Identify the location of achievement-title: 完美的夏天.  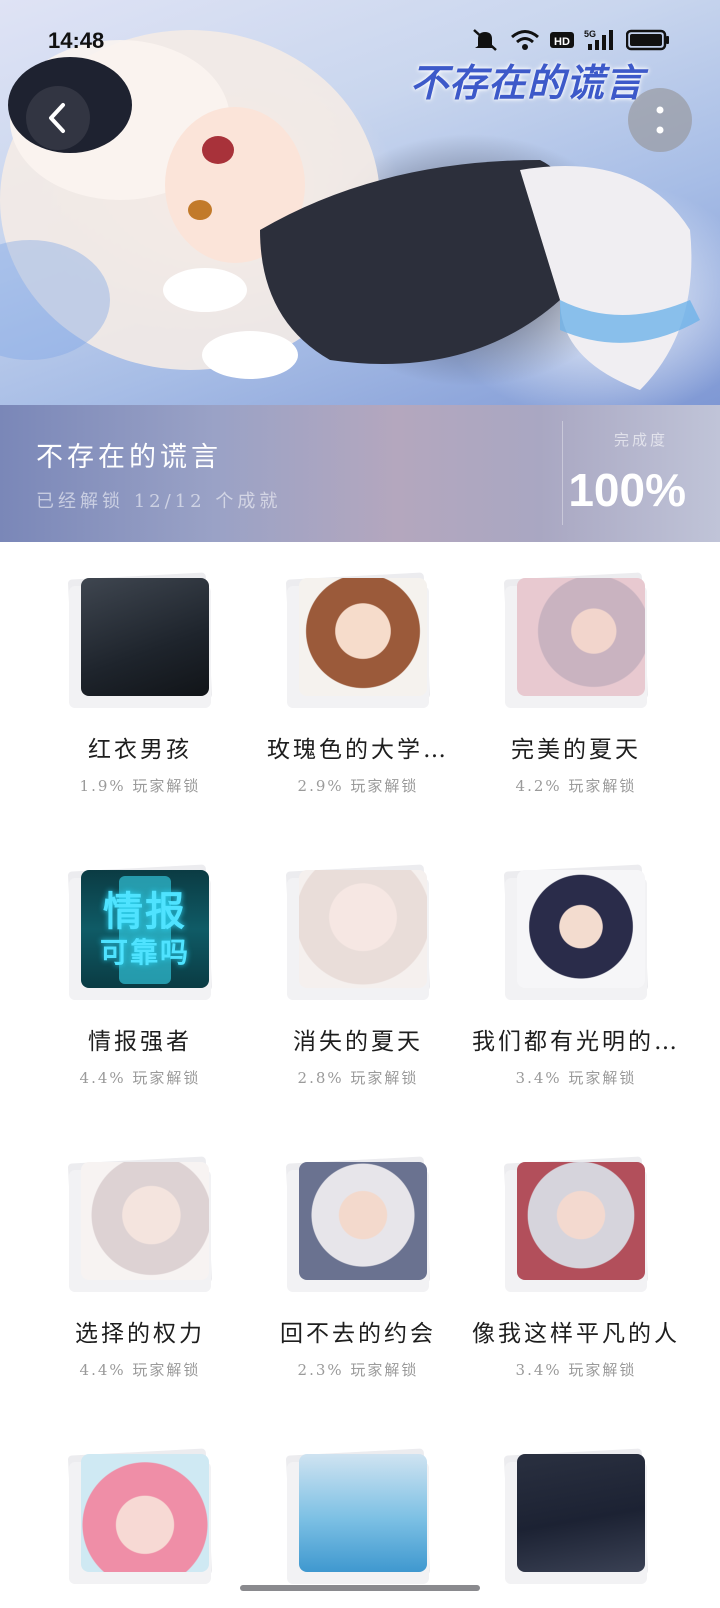
(576, 750).